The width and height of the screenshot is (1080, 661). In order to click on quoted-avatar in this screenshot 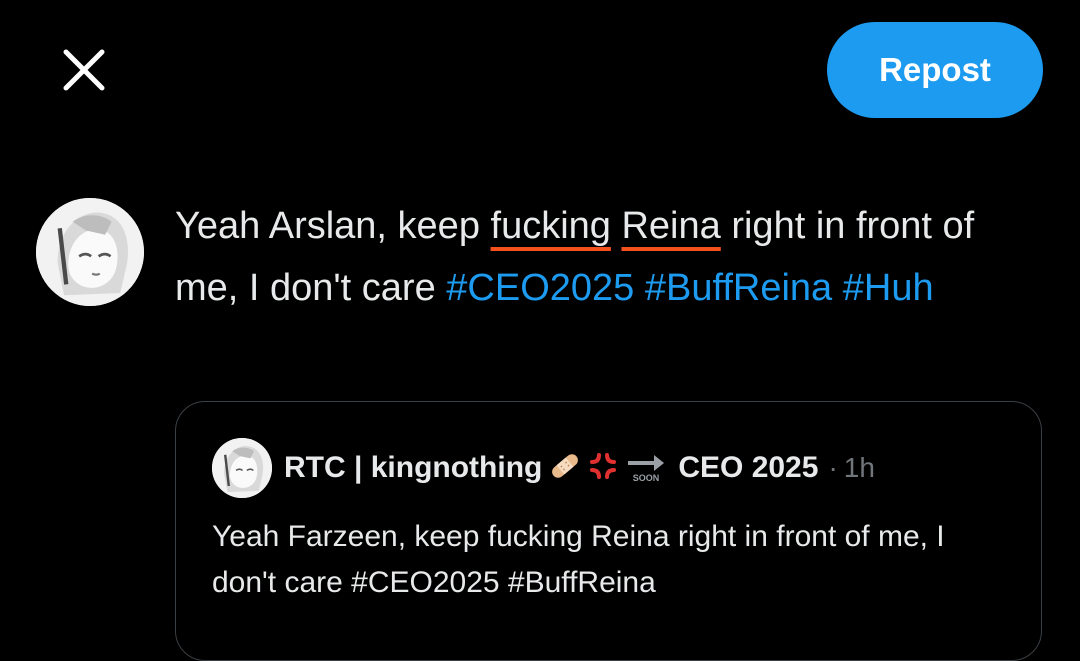, I will do `click(242, 468)`.